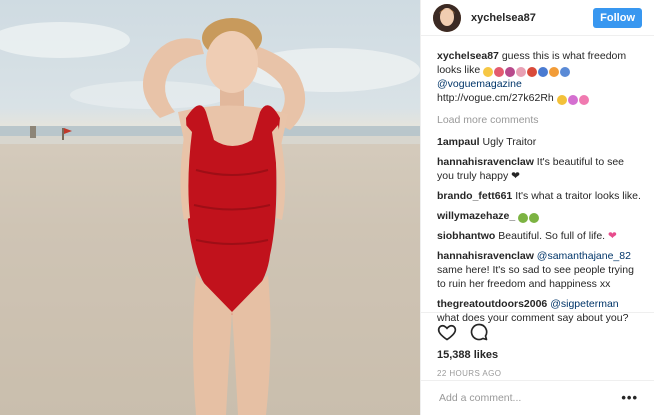 The height and width of the screenshot is (415, 654). I want to click on post-footer: 15,388 likes 22 HOURS AGO •••, so click(537, 358).